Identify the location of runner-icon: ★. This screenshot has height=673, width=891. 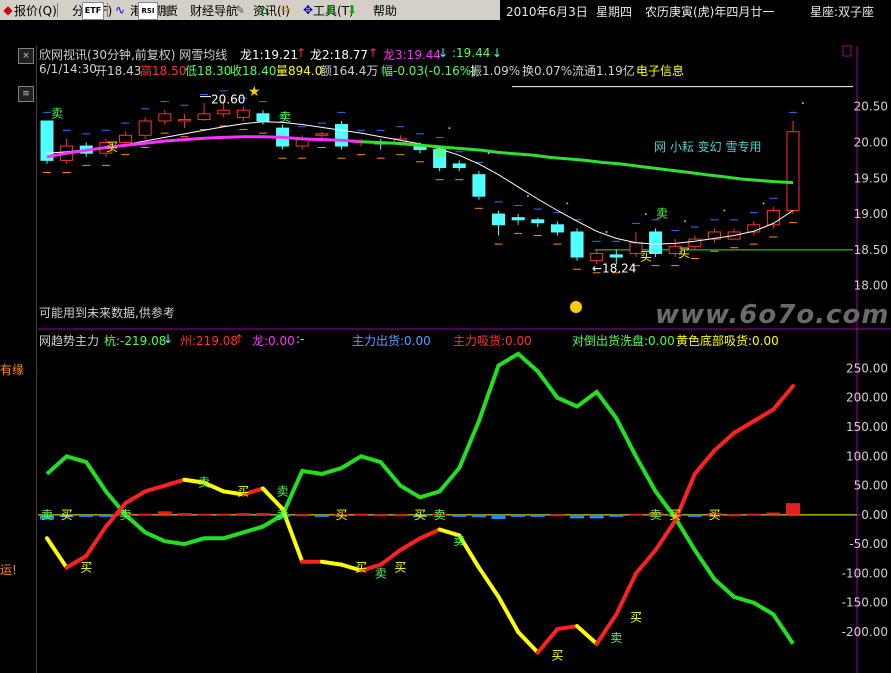
(254, 92).